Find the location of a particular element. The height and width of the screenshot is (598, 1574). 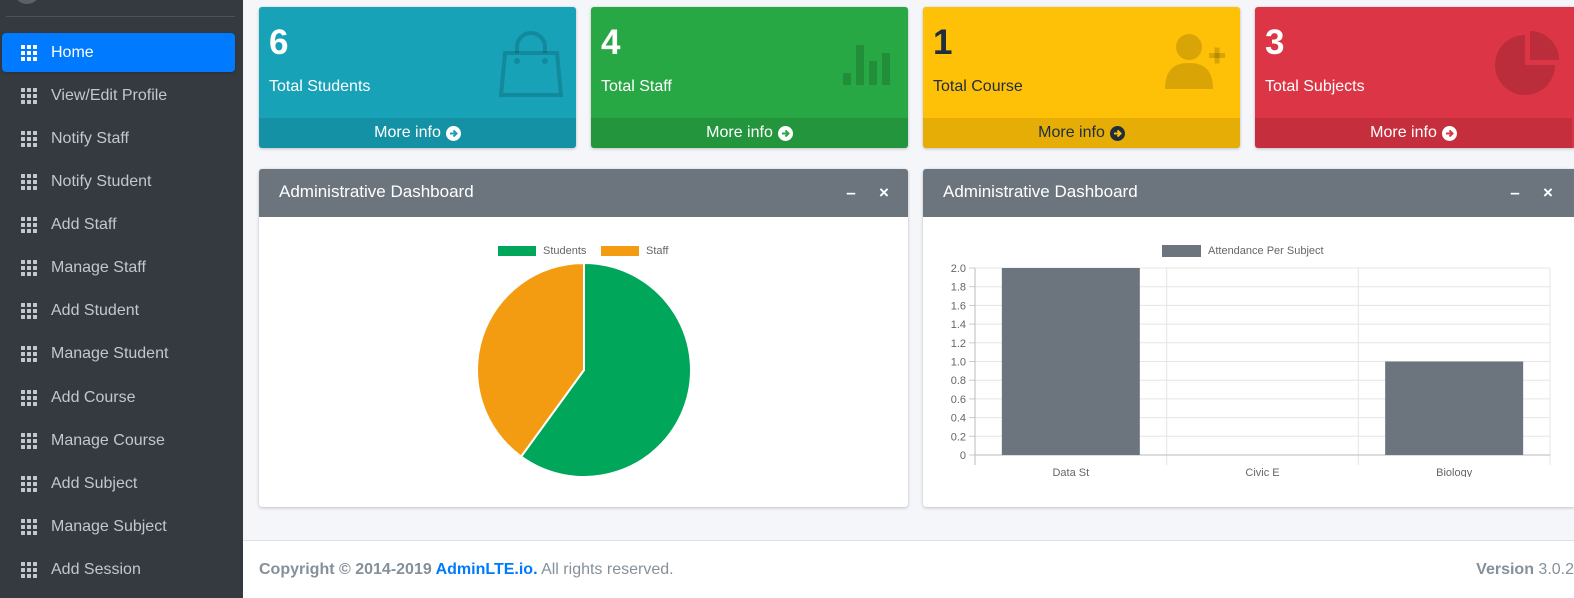

sidebar-item-manage-staff: Manage Staff is located at coordinates (118, 267).